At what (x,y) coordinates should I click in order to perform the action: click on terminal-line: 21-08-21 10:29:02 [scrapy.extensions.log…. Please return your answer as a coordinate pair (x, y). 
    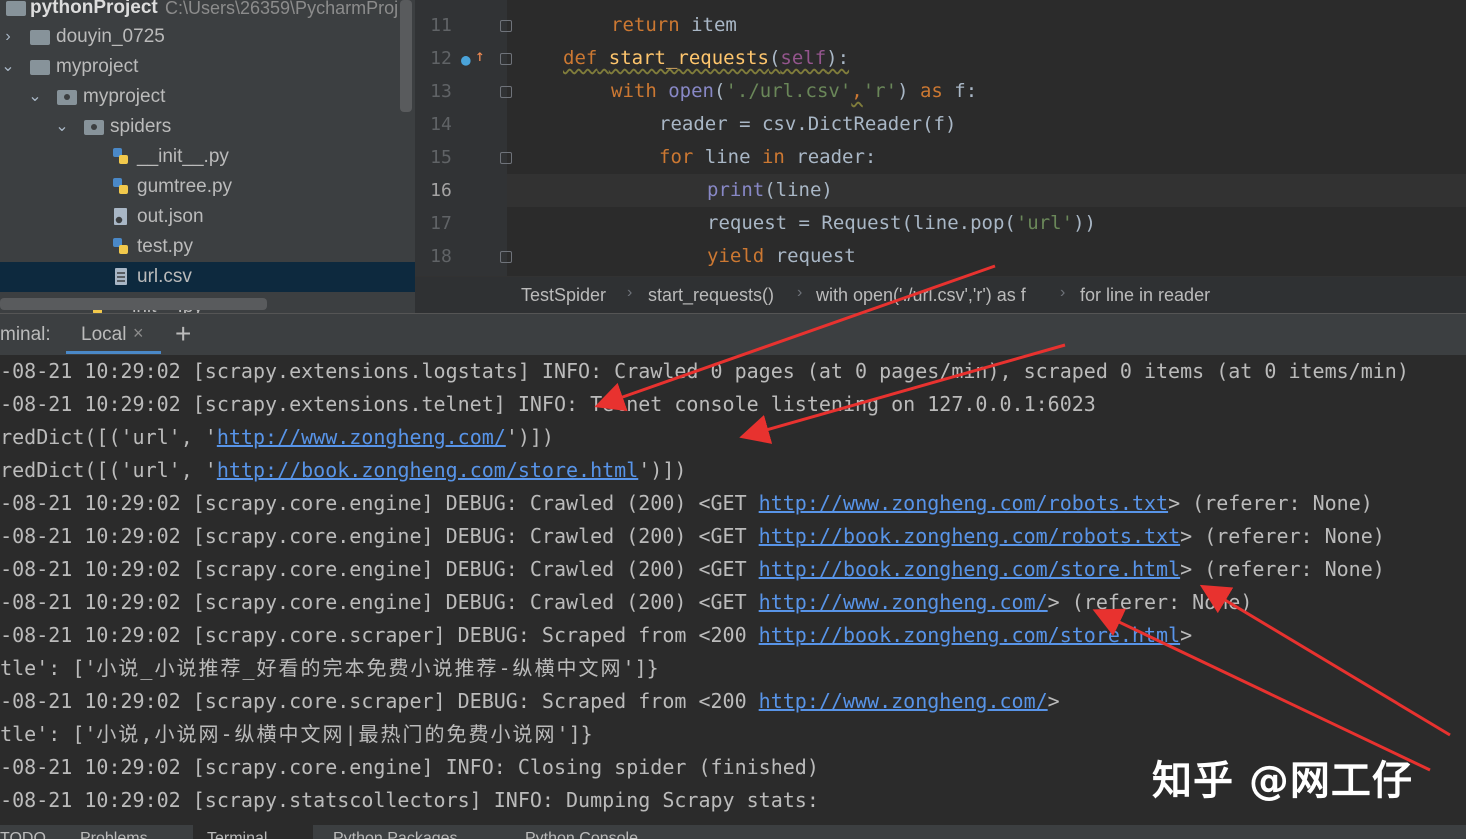
    Looking at the image, I should click on (704, 371).